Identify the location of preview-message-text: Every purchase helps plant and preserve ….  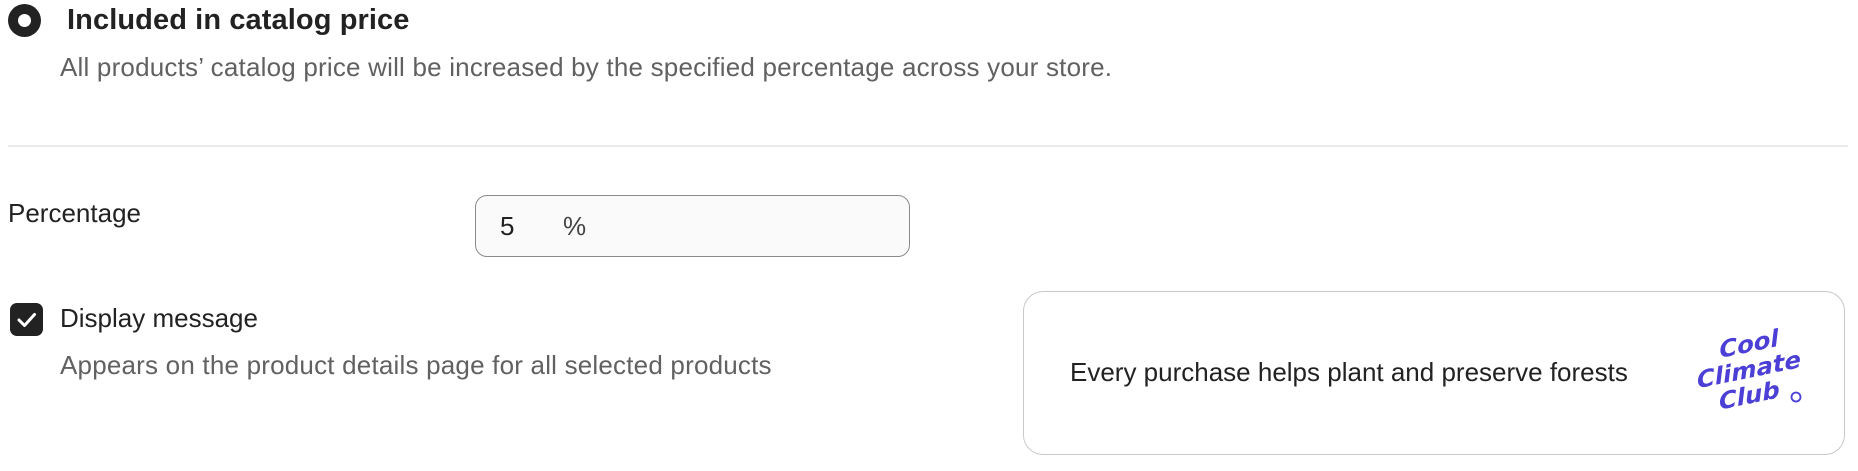
(1349, 372).